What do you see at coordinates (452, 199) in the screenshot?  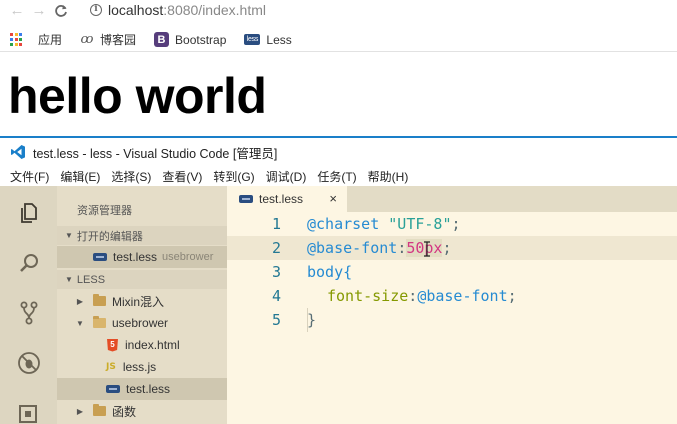 I see `tab-bar: test.less ×` at bounding box center [452, 199].